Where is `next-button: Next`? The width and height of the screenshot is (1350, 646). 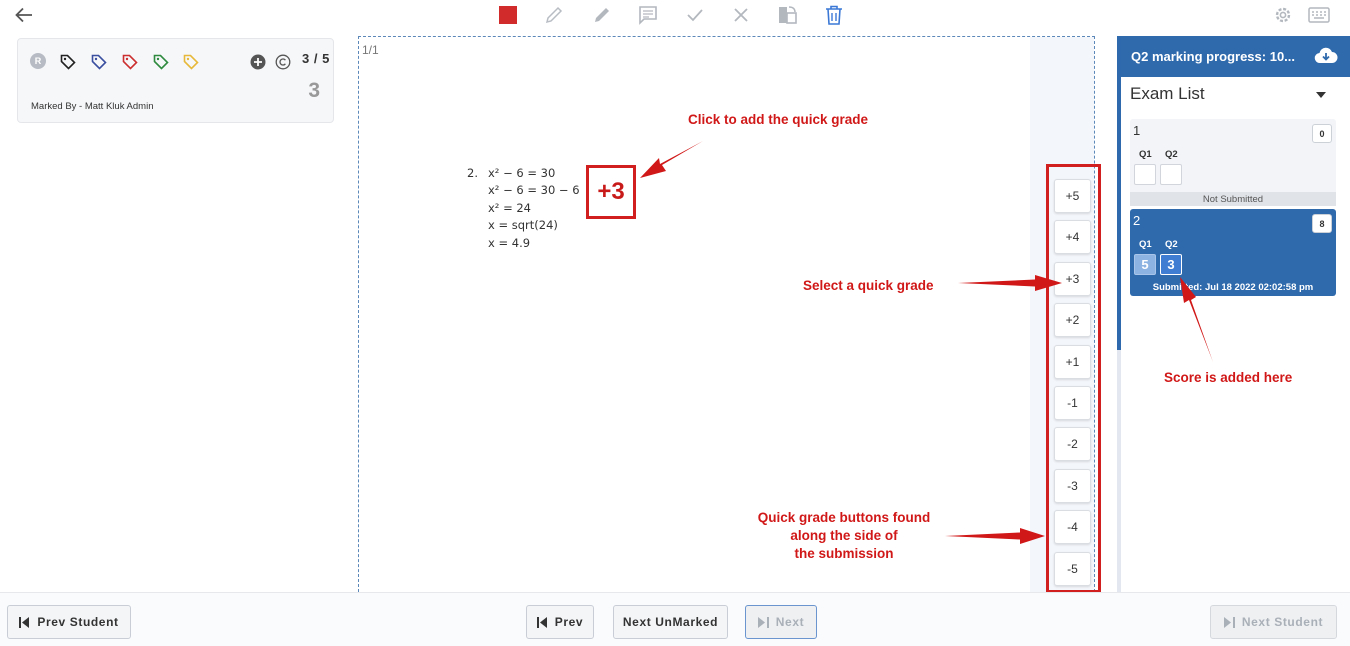 next-button: Next is located at coordinates (781, 622).